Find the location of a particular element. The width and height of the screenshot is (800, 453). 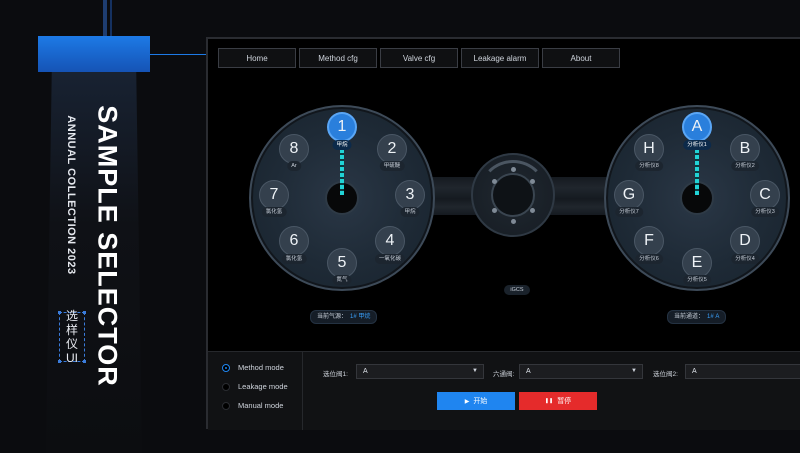

pause-button: ❚❚ 暂停 is located at coordinates (558, 401).